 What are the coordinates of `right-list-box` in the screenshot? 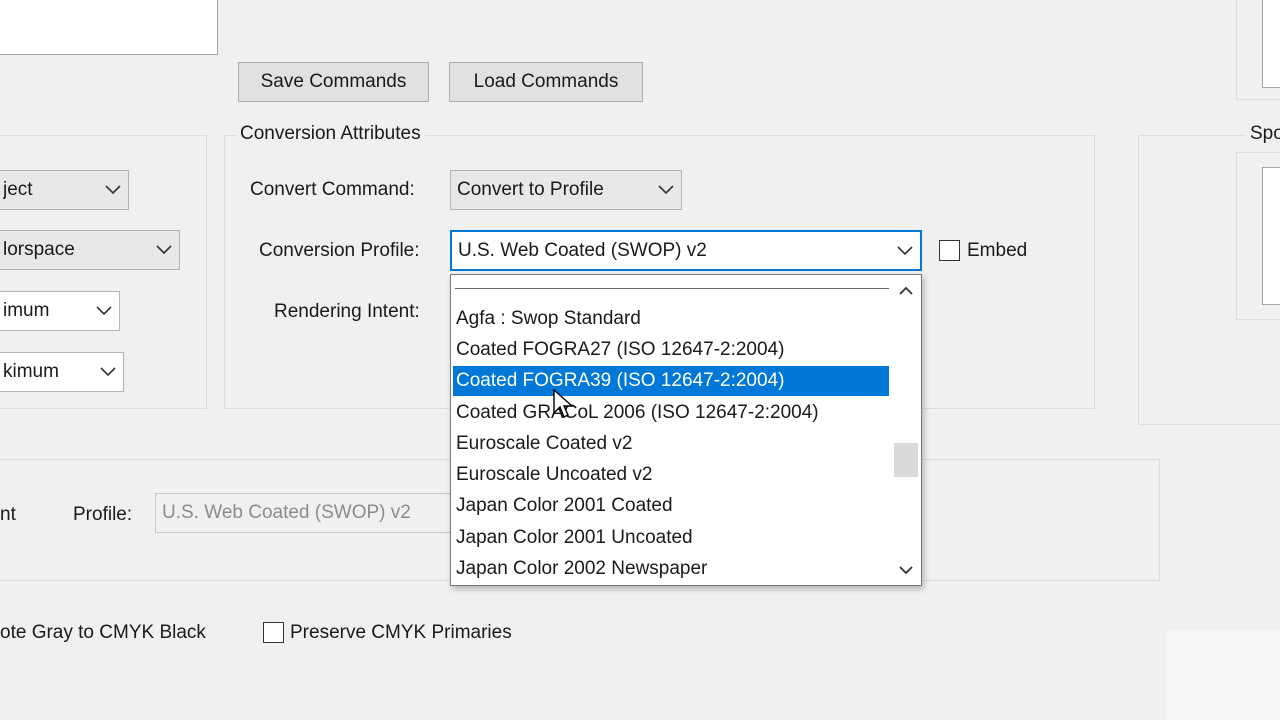 It's located at (1271, 236).